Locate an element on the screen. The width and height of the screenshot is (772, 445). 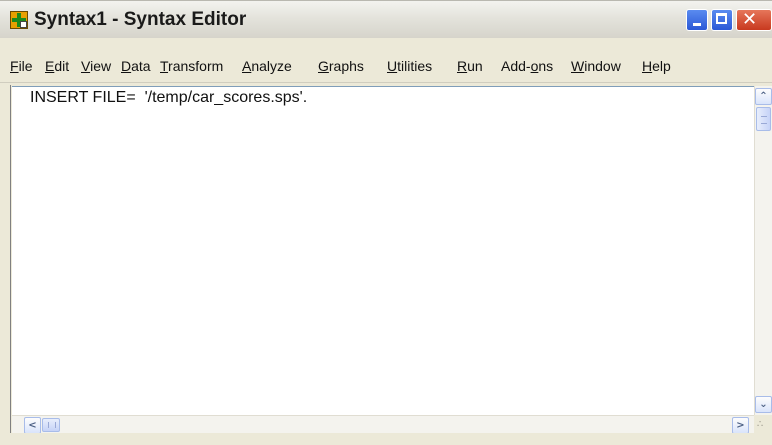
chevron-left-icon: < is located at coordinates (32, 425).